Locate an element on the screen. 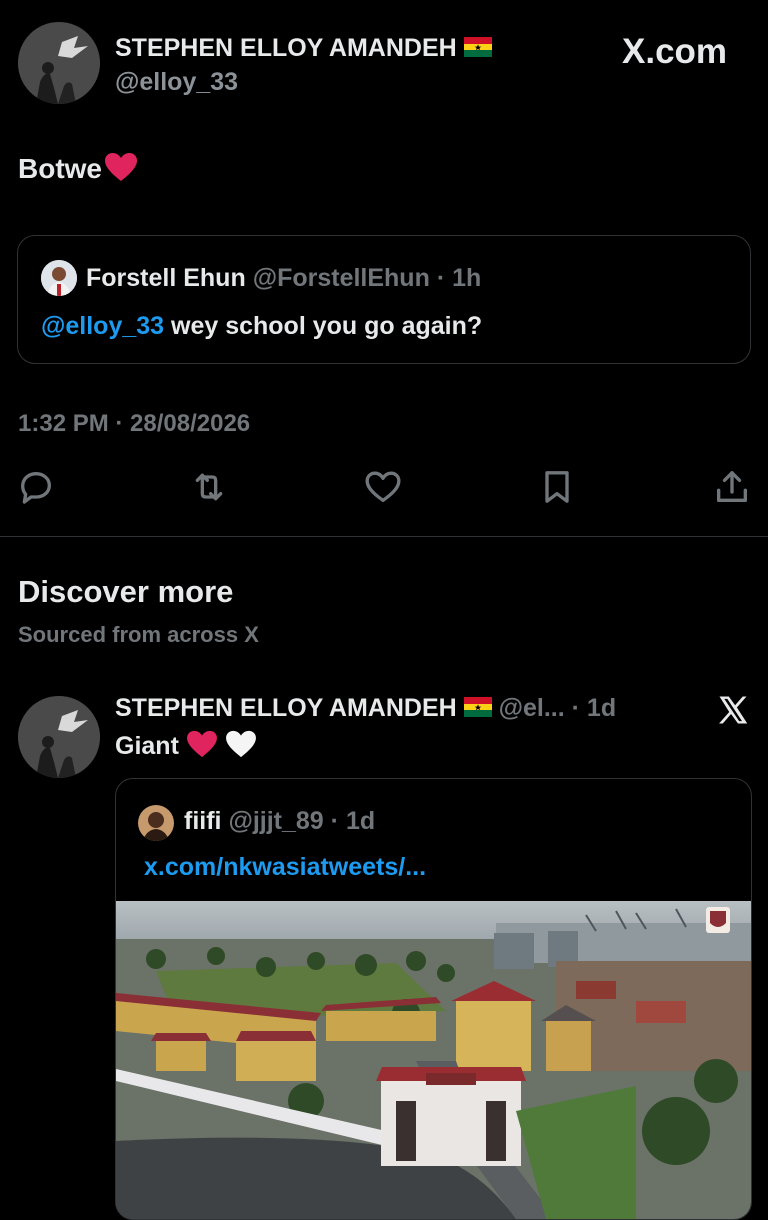  x-logo-icon is located at coordinates (733, 710).